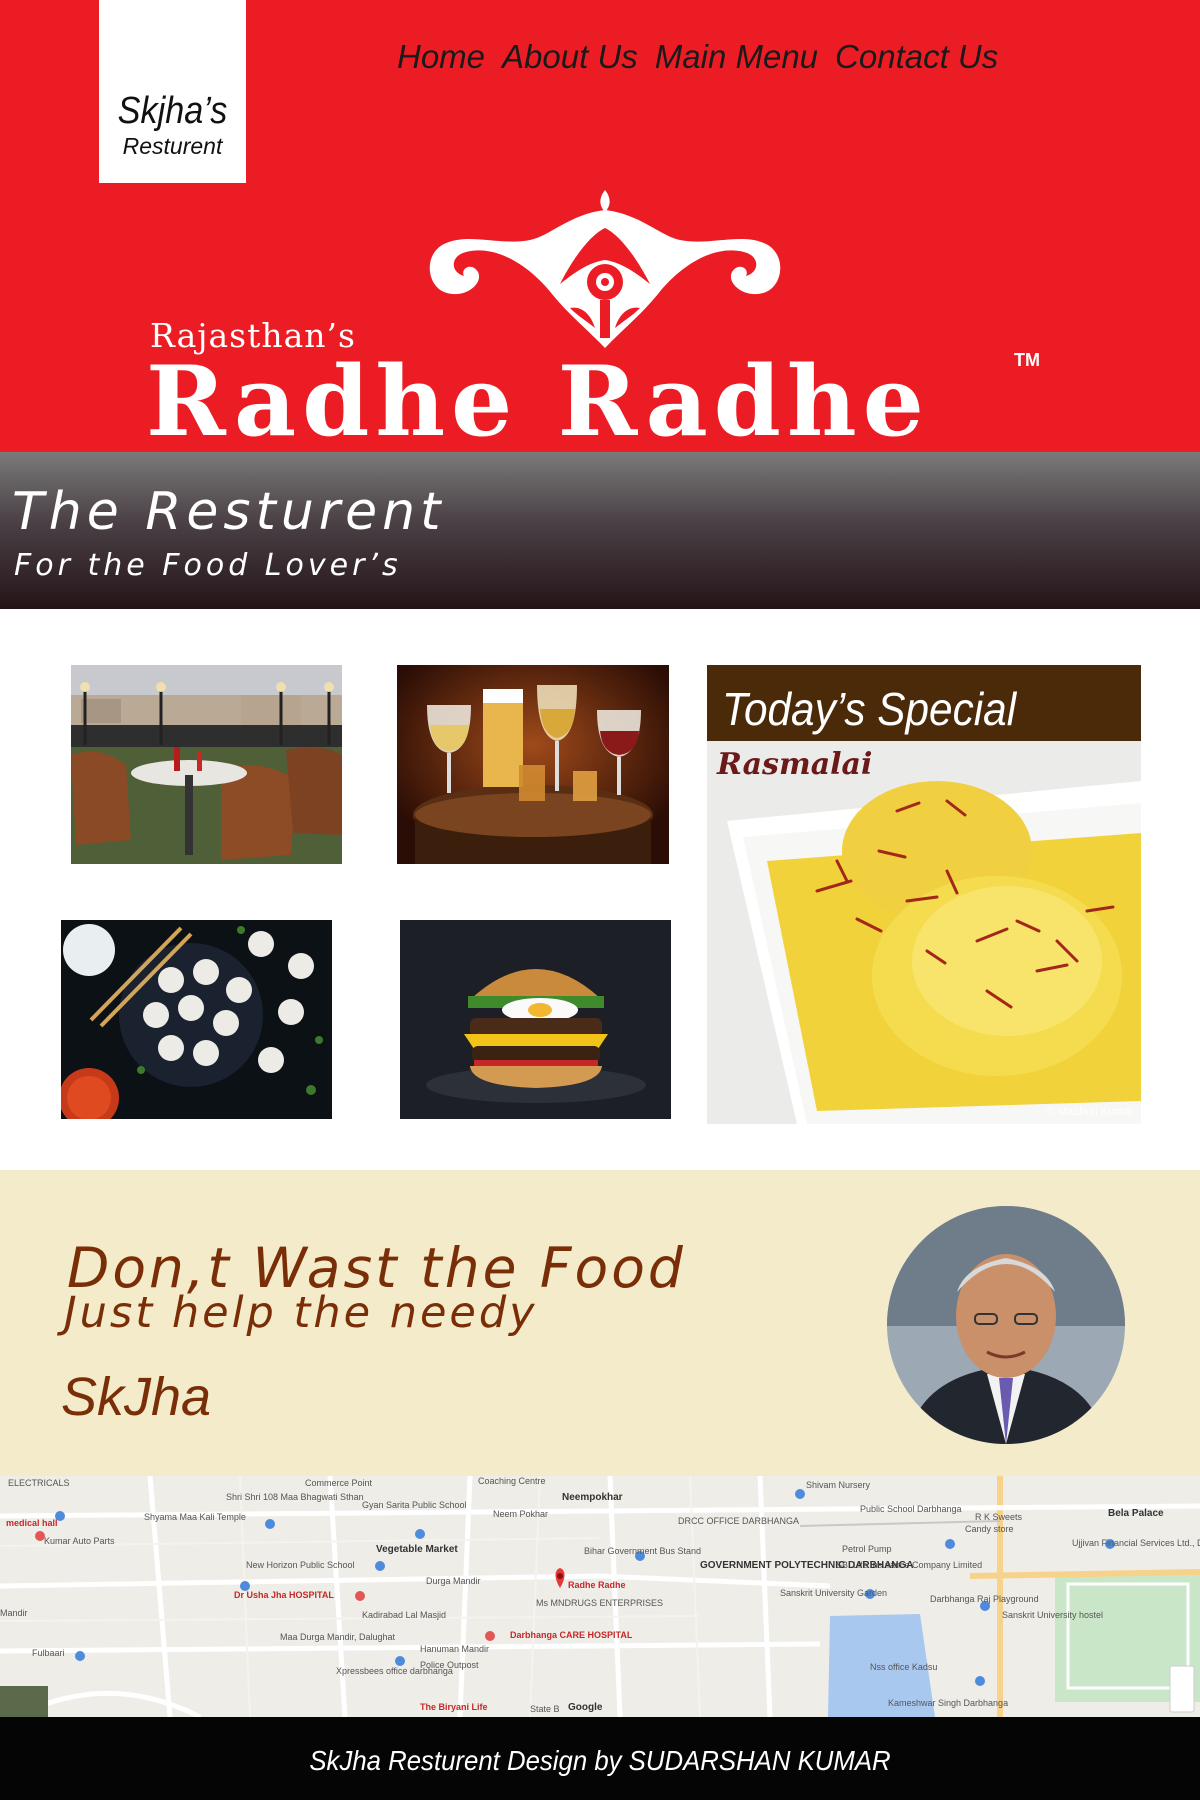 Image resolution: width=1200 pixels, height=1800 pixels. What do you see at coordinates (39, 1483) in the screenshot?
I see `map-label: ELECTRICALS` at bounding box center [39, 1483].